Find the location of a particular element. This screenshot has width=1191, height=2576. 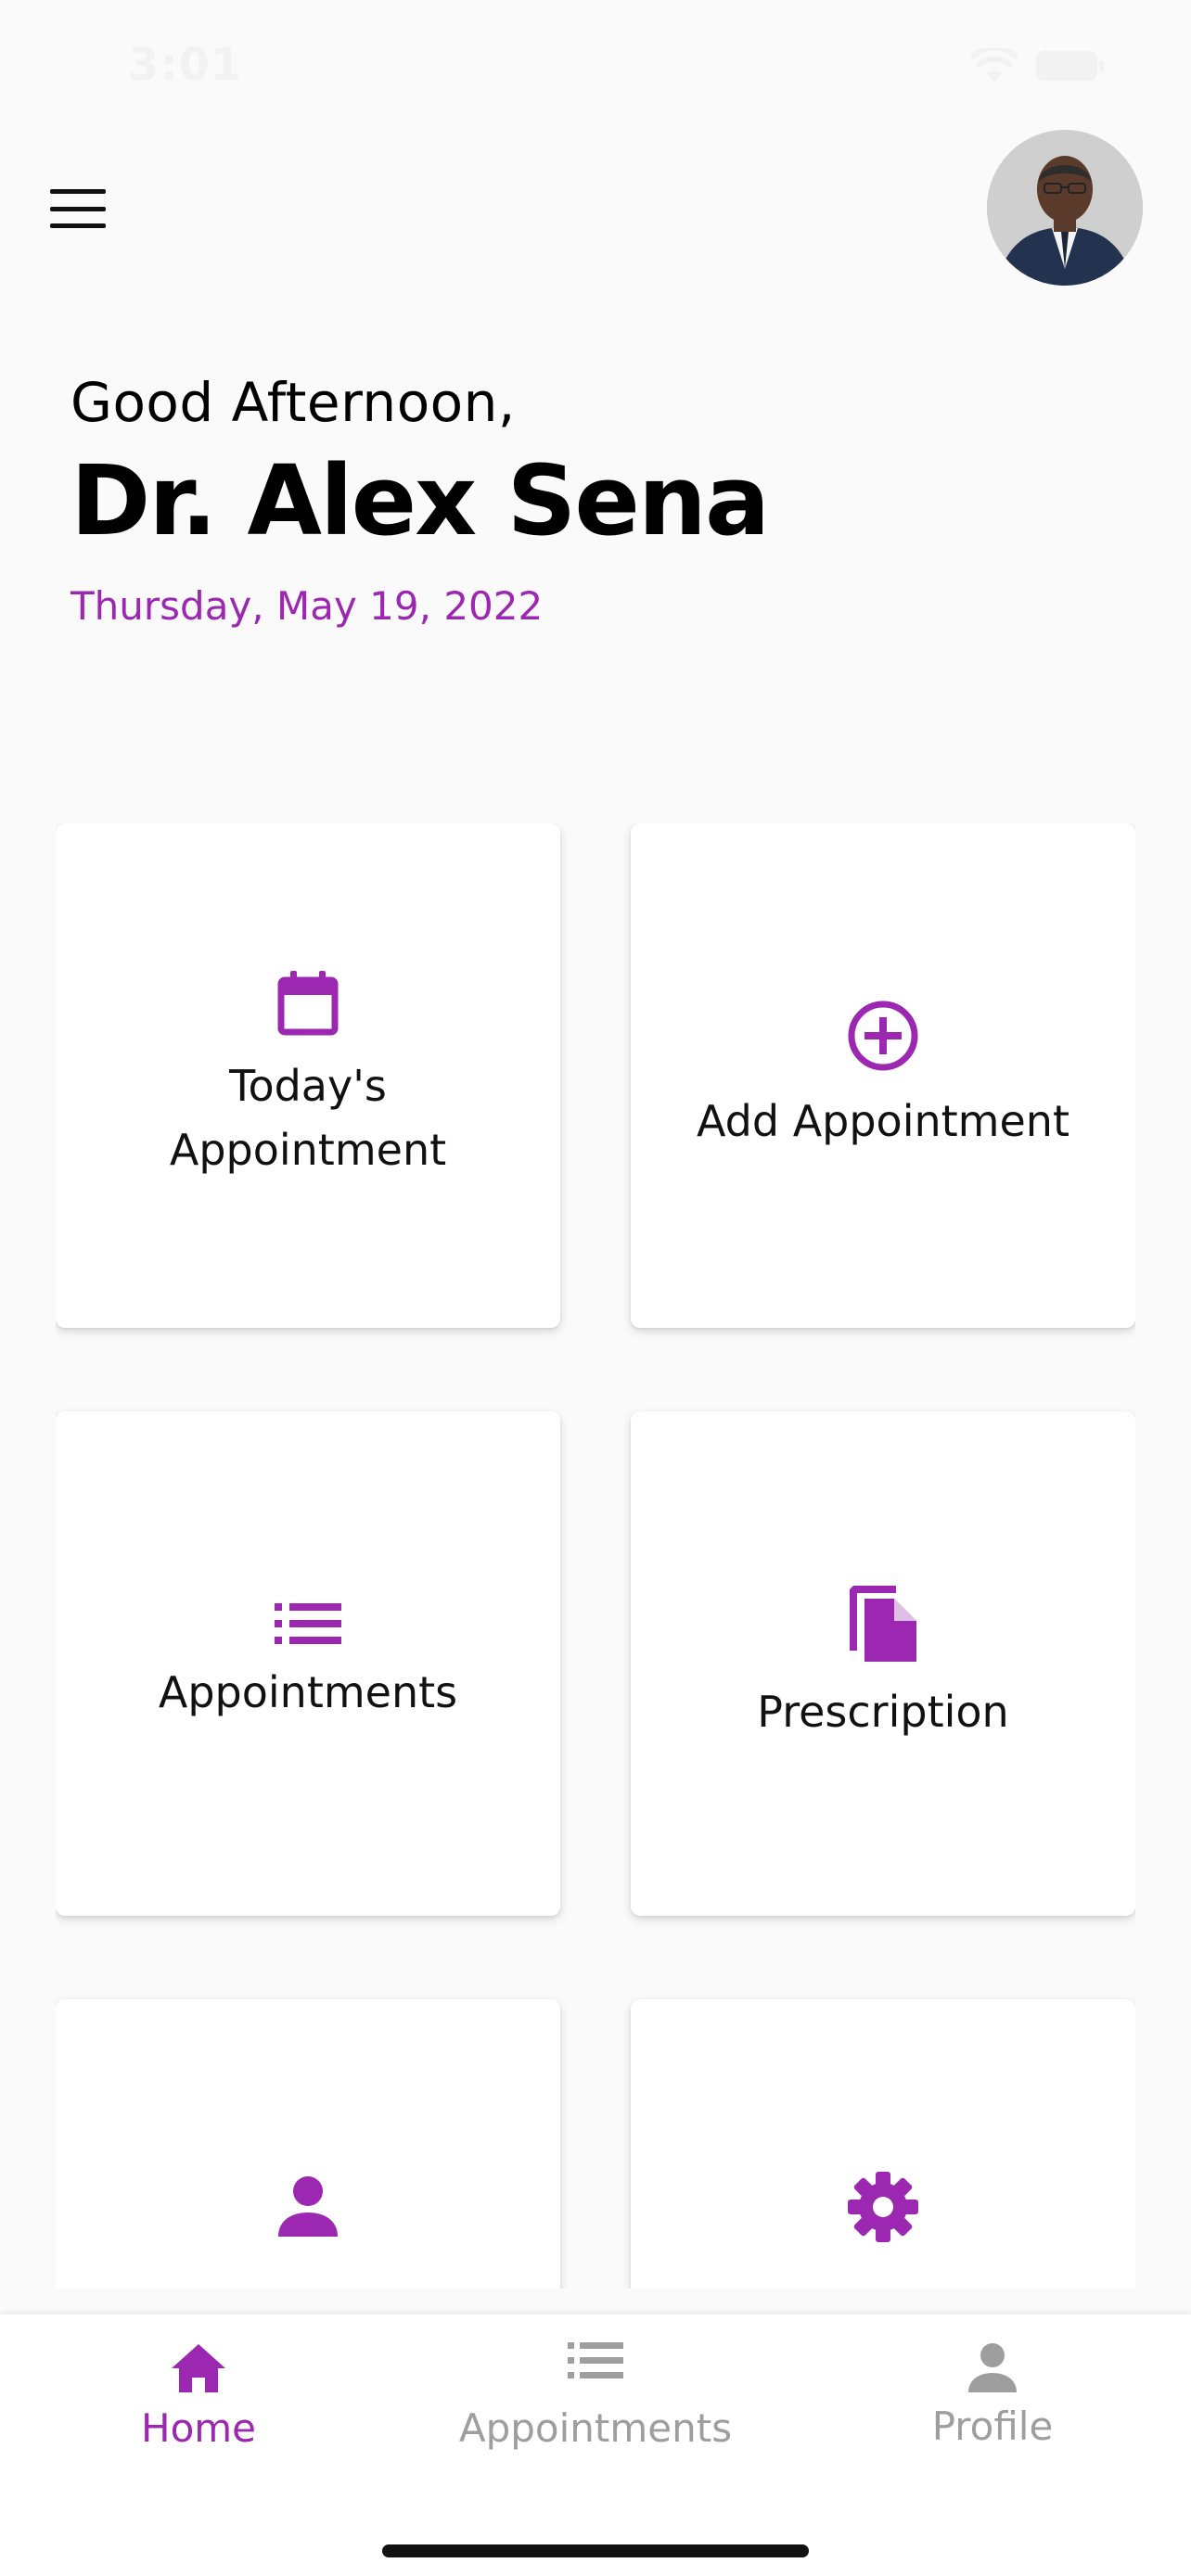

bottom-navigation: Home Appointments Profile is located at coordinates (595, 2446).